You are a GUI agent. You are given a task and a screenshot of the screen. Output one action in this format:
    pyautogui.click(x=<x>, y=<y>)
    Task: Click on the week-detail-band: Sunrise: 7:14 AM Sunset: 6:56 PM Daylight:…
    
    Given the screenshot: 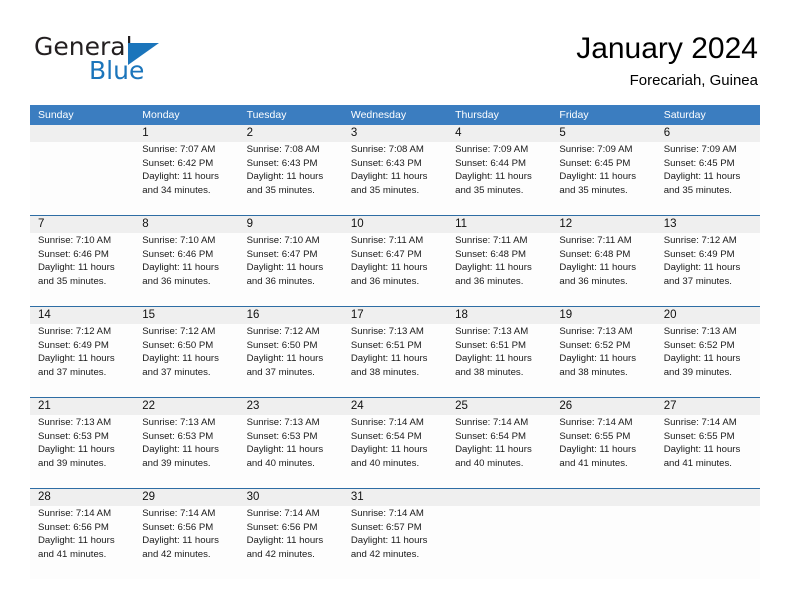 What is the action you would take?
    pyautogui.click(x=395, y=542)
    